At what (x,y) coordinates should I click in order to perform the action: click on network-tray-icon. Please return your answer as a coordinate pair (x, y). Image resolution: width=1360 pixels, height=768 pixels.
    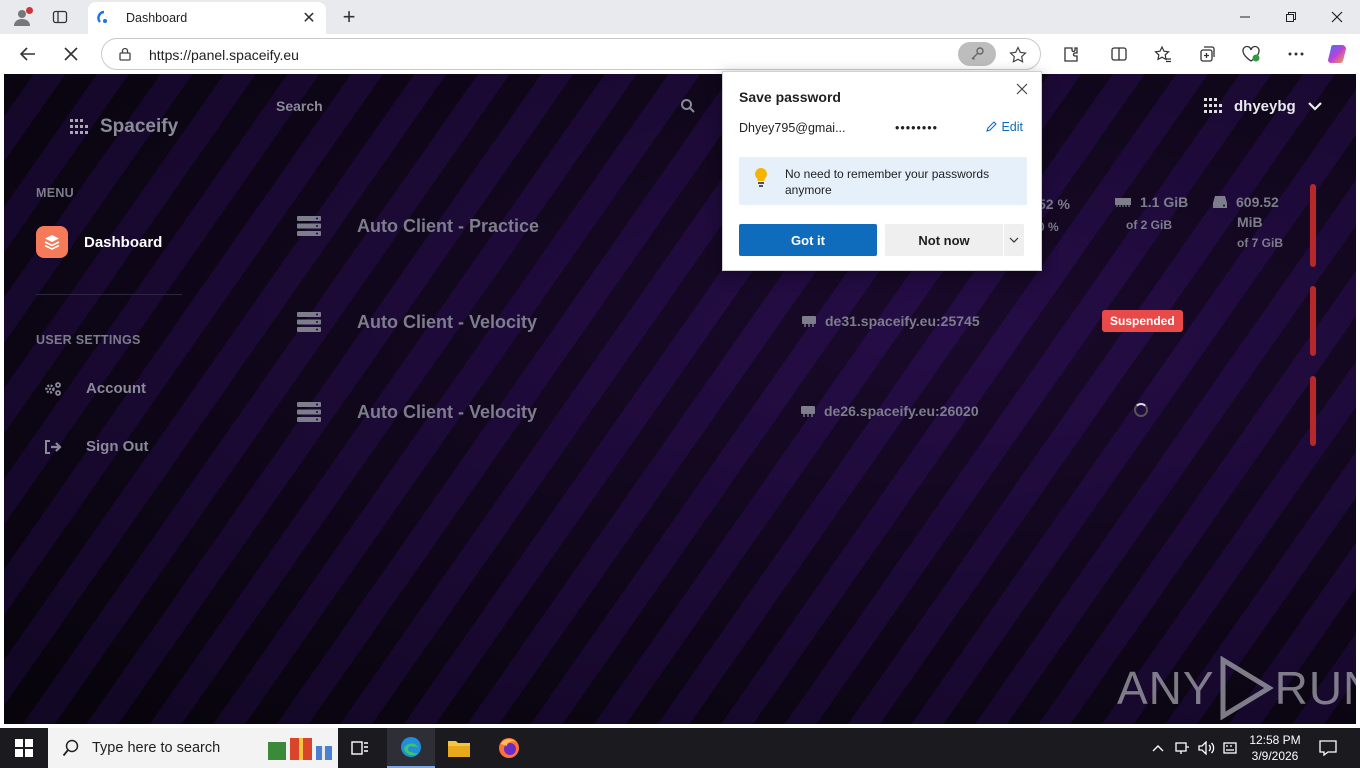
    Looking at the image, I should click on (1182, 748).